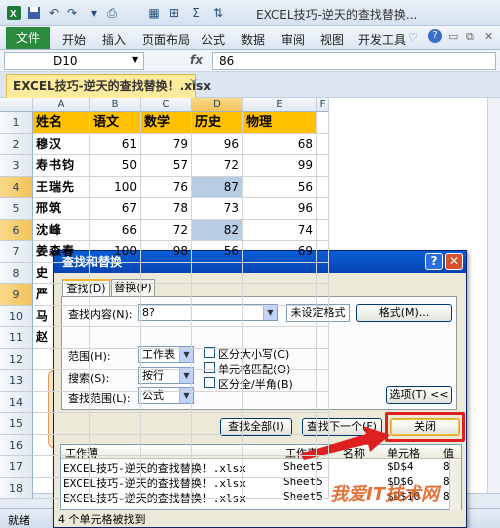  What do you see at coordinates (61, 105) in the screenshot?
I see `column-header-a: A` at bounding box center [61, 105].